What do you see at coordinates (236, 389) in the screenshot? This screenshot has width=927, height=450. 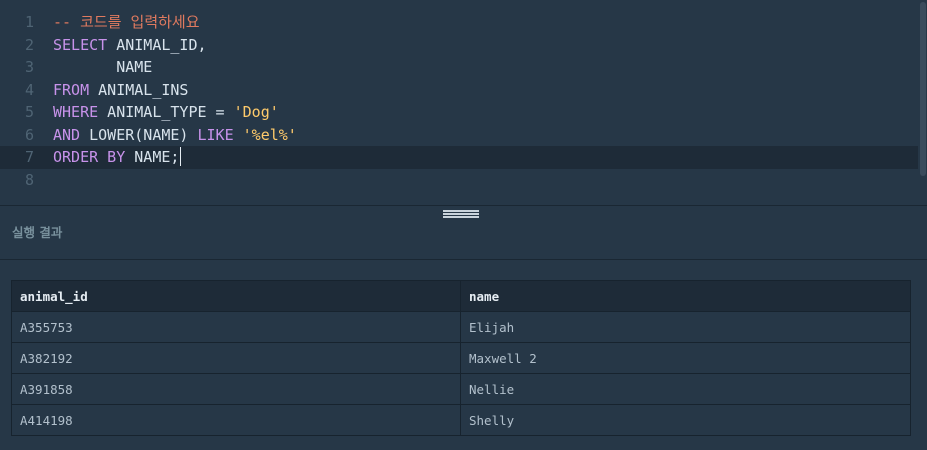 I see `cell-animal-id: A391858` at bounding box center [236, 389].